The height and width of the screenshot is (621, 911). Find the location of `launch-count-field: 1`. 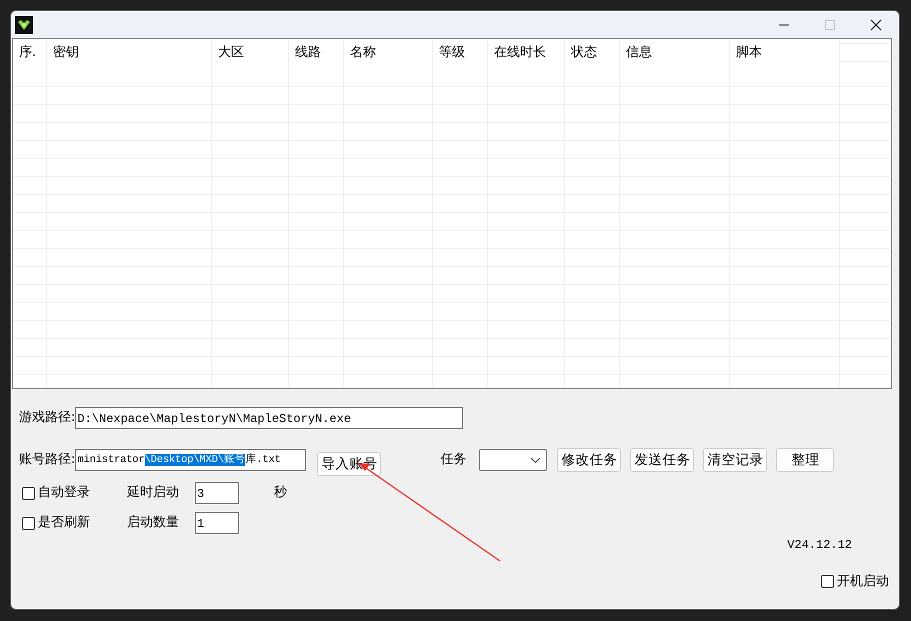

launch-count-field: 1 is located at coordinates (217, 523).